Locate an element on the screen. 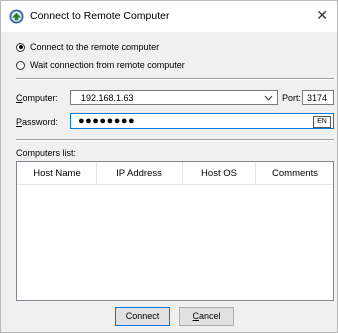 This screenshot has width=338, height=333. list-header: Host Name IP Address Host OS Comments is located at coordinates (175, 173).